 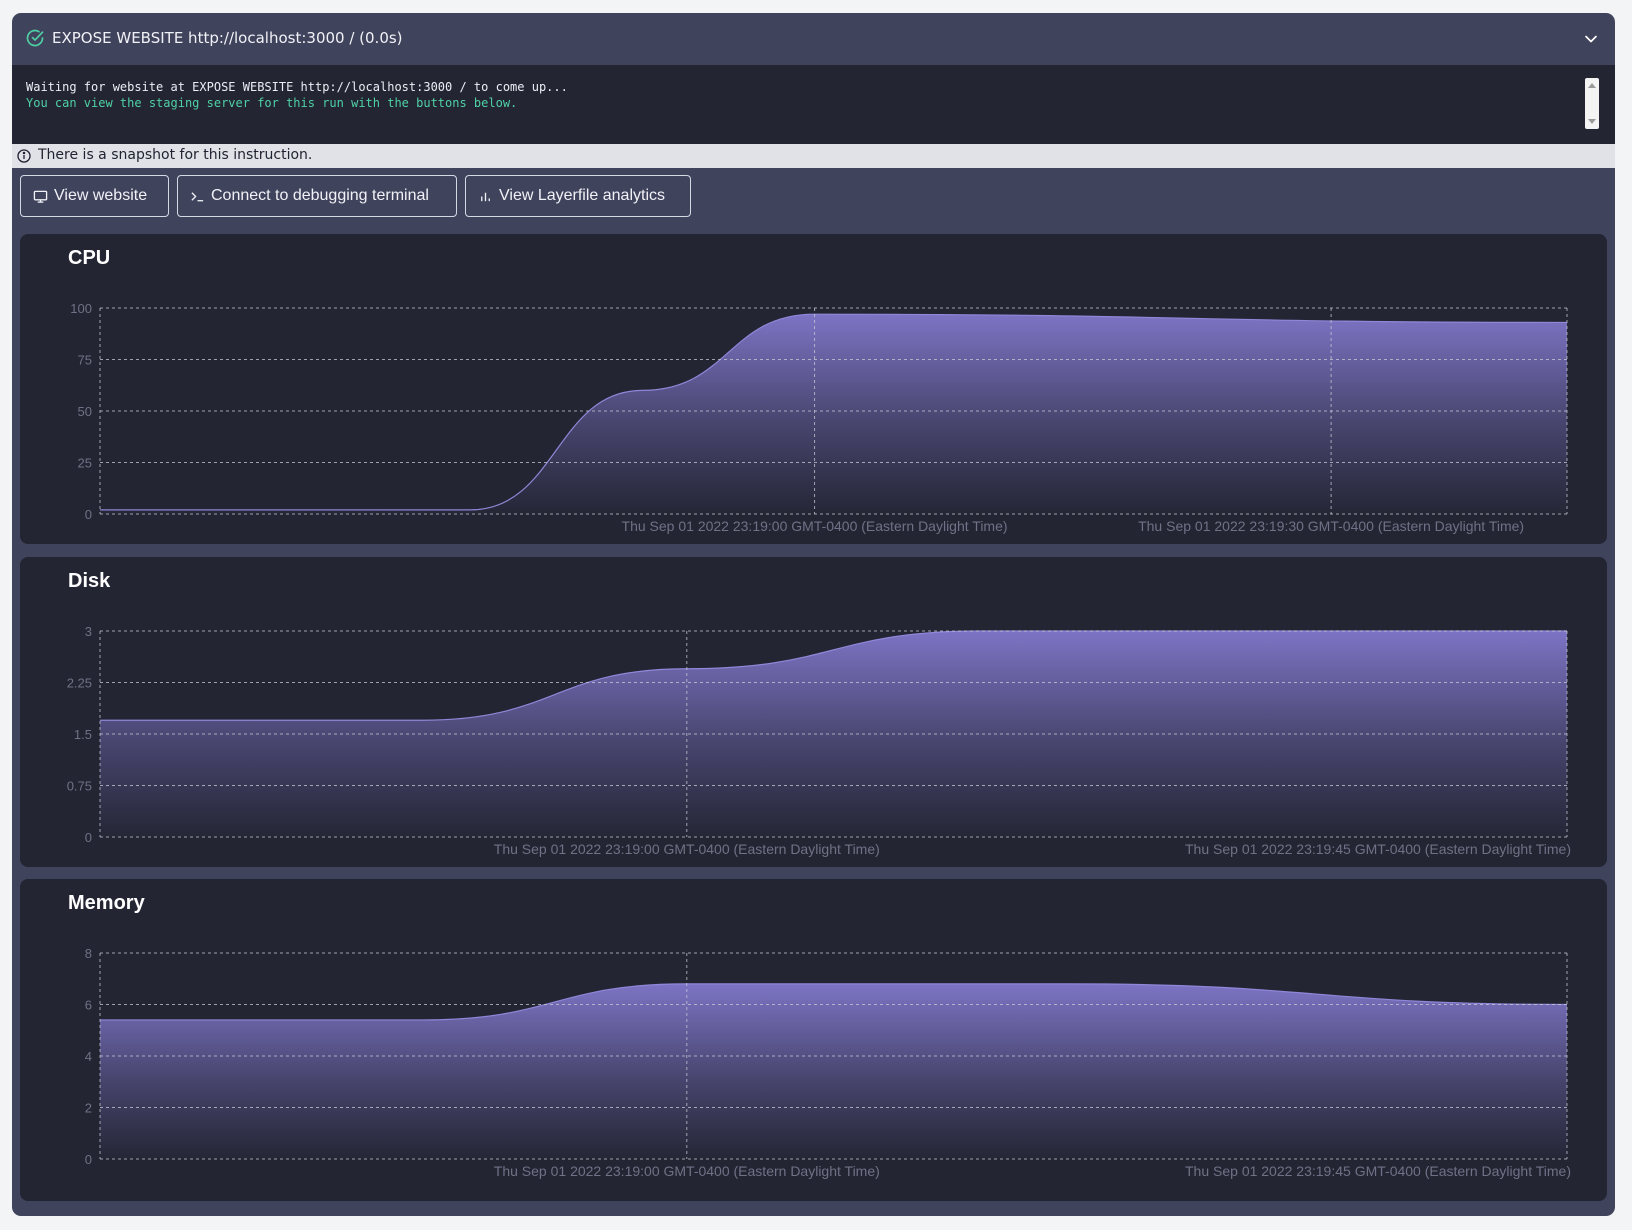 What do you see at coordinates (485, 196) in the screenshot?
I see `bar-chart-icon` at bounding box center [485, 196].